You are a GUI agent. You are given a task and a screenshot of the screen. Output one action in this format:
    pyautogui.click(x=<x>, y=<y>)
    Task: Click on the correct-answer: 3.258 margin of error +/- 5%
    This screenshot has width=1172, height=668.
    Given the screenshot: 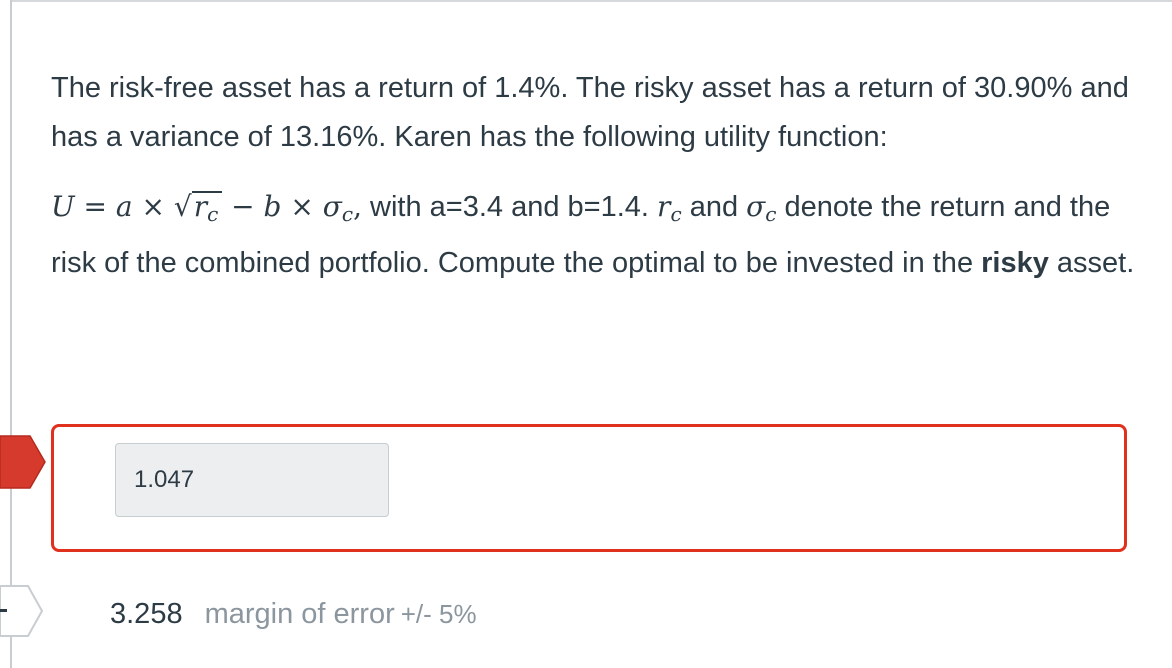 What is the action you would take?
    pyautogui.click(x=293, y=614)
    